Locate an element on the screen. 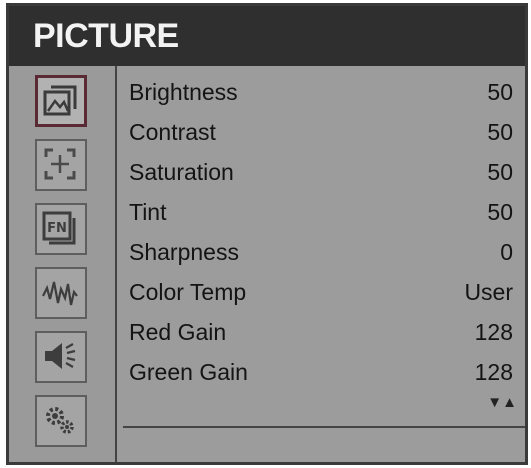 The height and width of the screenshot is (468, 531). menu-item-brightness: Brightness 50 is located at coordinates (321, 94).